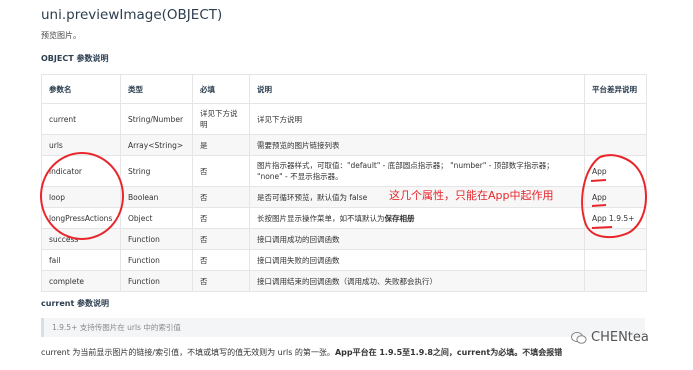  I want to click on watermark-text: CHENtea, so click(620, 337).